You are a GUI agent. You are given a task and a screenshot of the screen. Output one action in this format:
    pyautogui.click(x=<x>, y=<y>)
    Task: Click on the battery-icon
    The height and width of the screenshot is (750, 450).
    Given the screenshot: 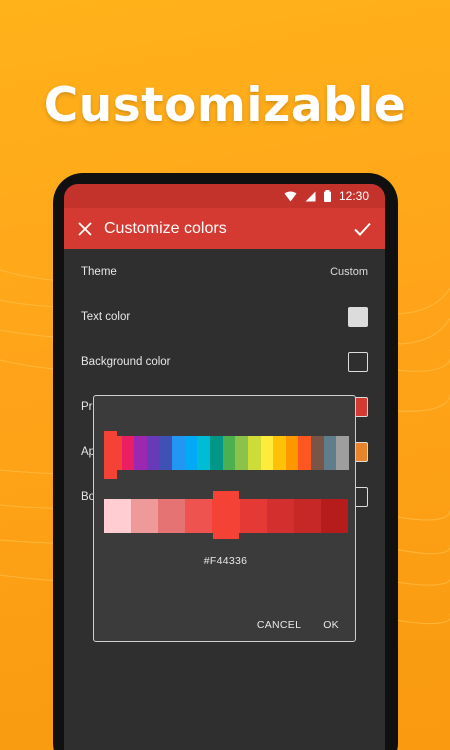 What is the action you would take?
    pyautogui.click(x=327, y=196)
    